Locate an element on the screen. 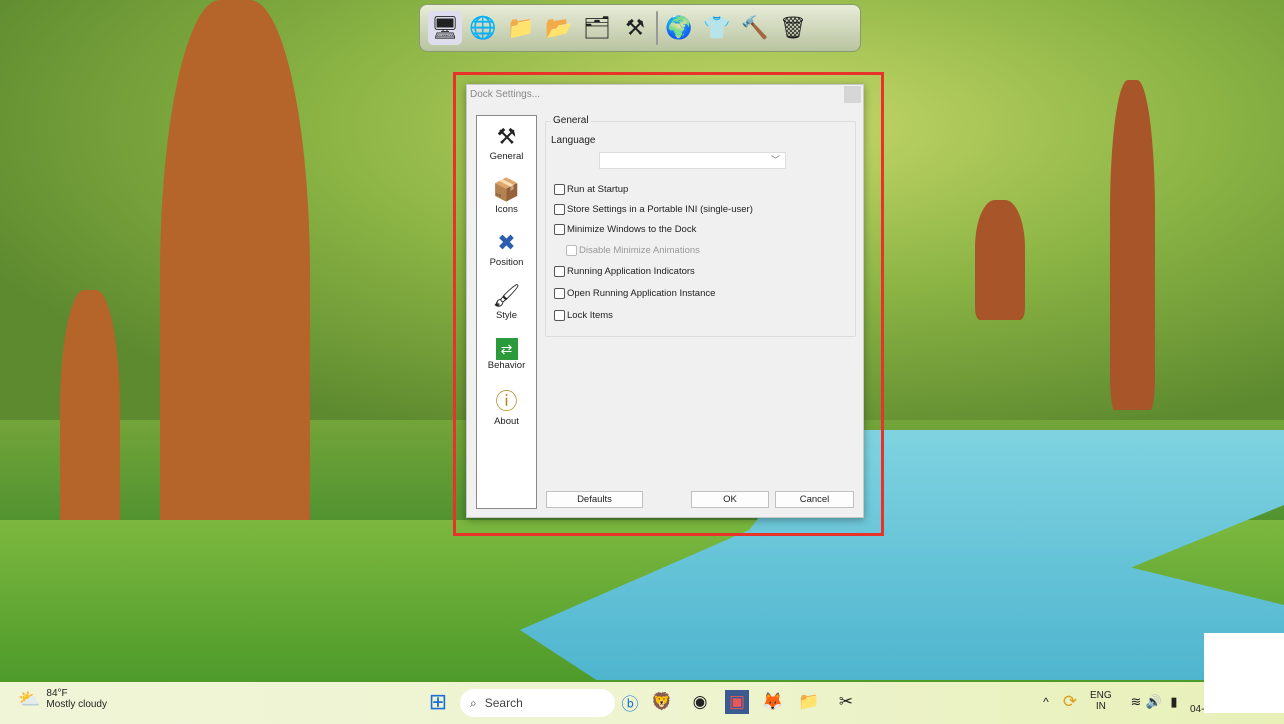  switch-icon: ⇄ is located at coordinates (506, 349).